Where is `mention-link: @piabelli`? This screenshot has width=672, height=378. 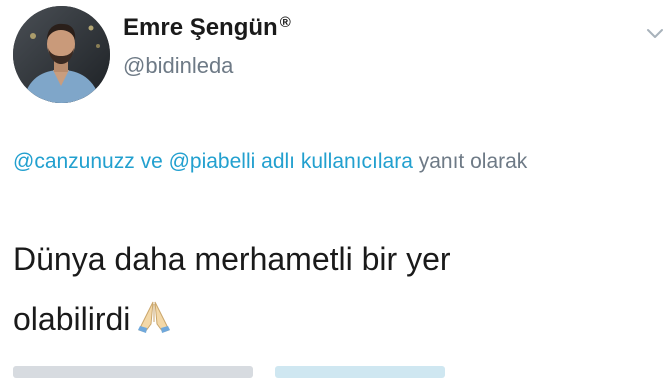
mention-link: @piabelli is located at coordinates (212, 161).